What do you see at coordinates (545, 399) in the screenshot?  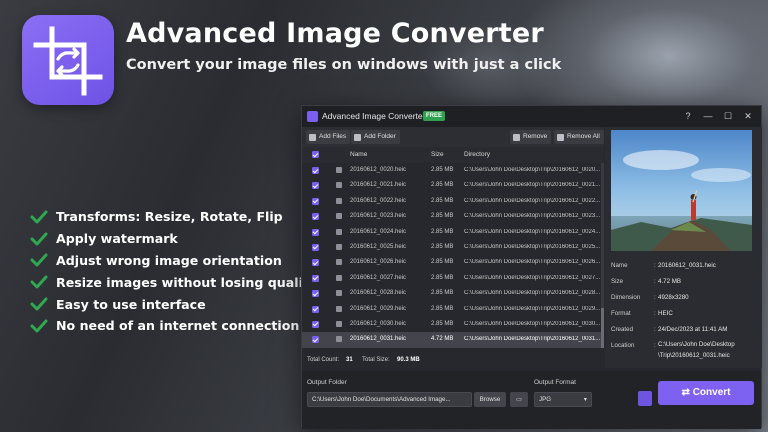 I see `output-format-value: JPG` at bounding box center [545, 399].